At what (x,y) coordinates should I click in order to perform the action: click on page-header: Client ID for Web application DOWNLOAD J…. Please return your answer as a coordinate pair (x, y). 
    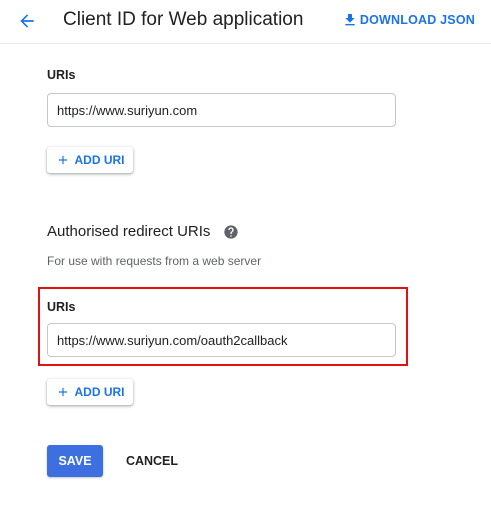
    Looking at the image, I should click on (245, 22).